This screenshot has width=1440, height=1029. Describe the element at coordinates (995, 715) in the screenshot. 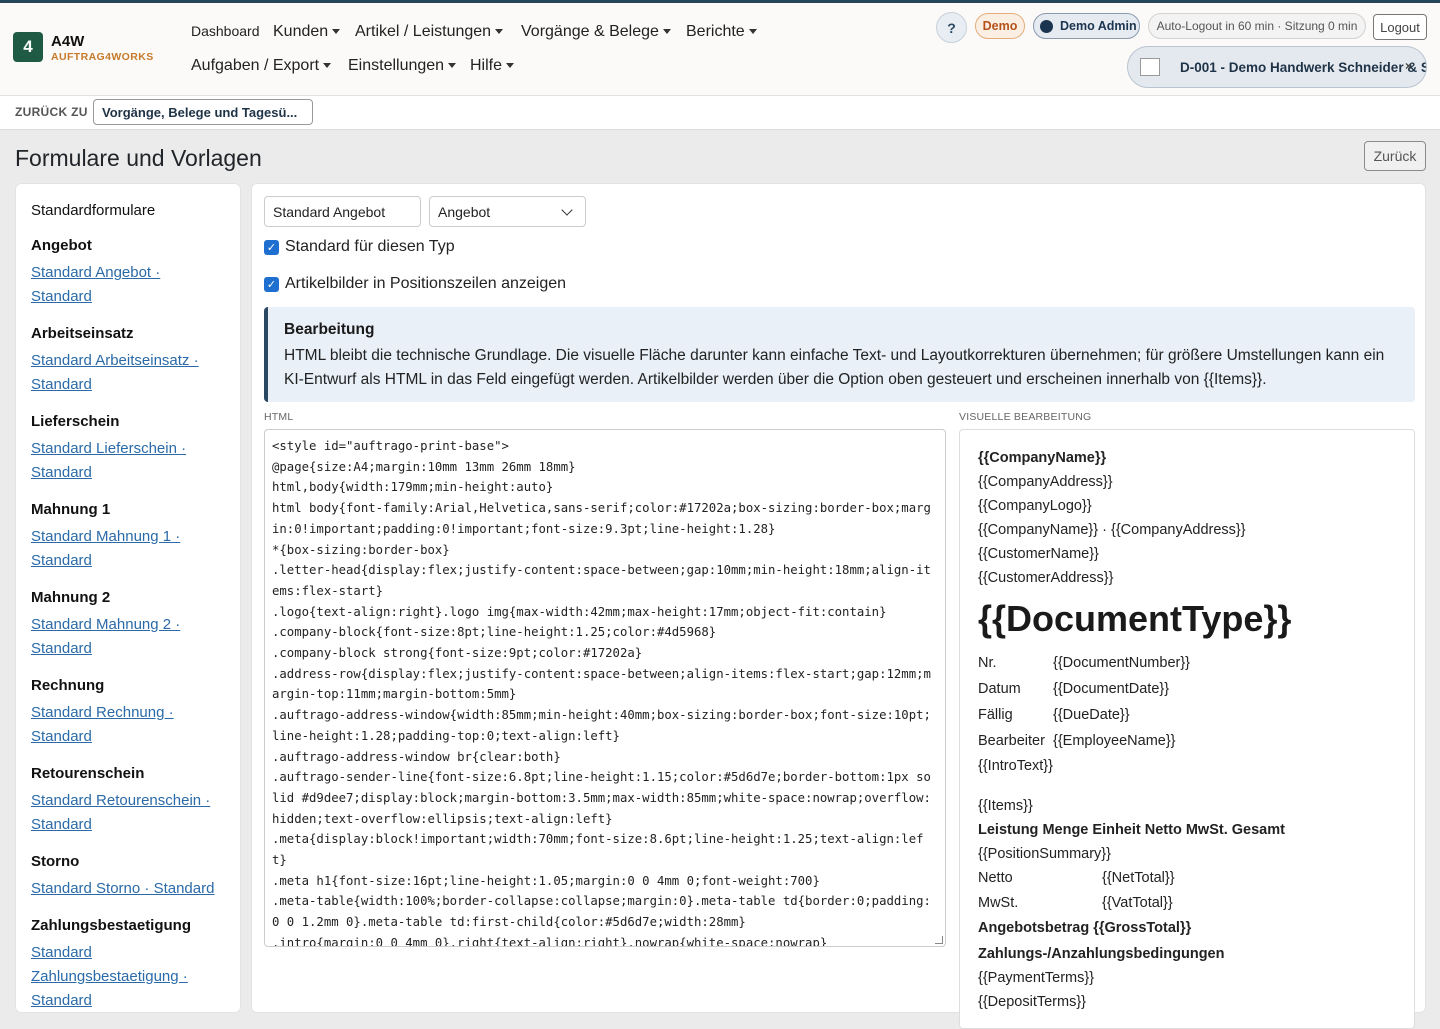

I see `meta-key: Fällig` at that location.